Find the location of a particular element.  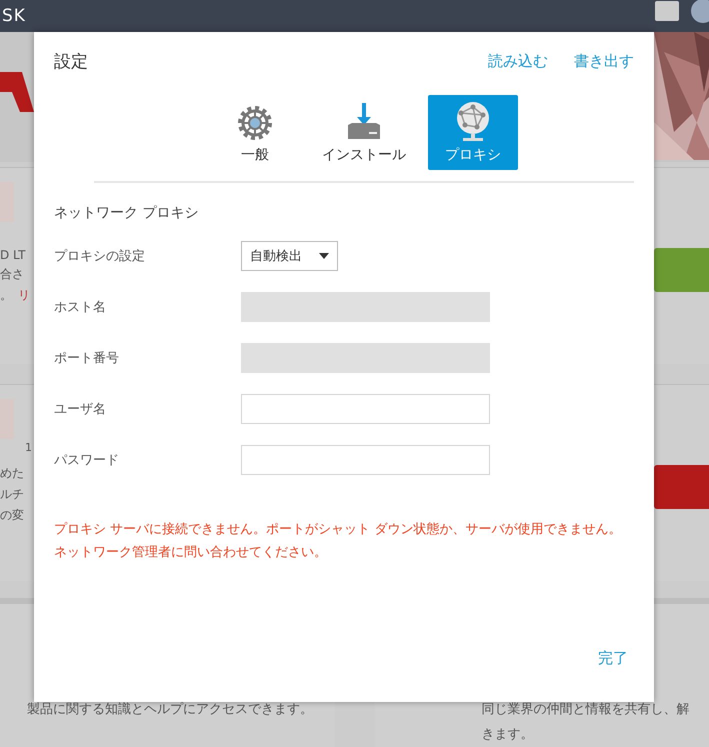

avatar-icon is located at coordinates (699, 12).